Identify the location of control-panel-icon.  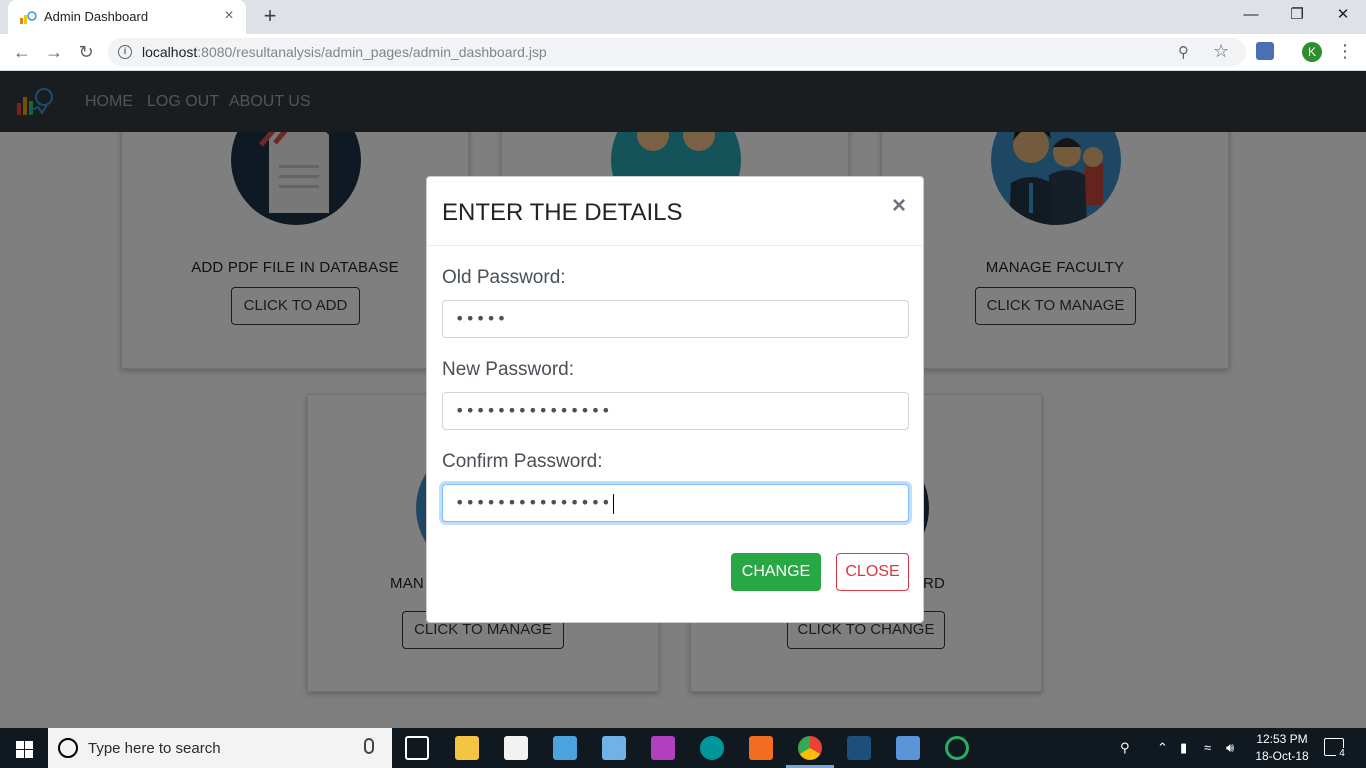
(565, 748).